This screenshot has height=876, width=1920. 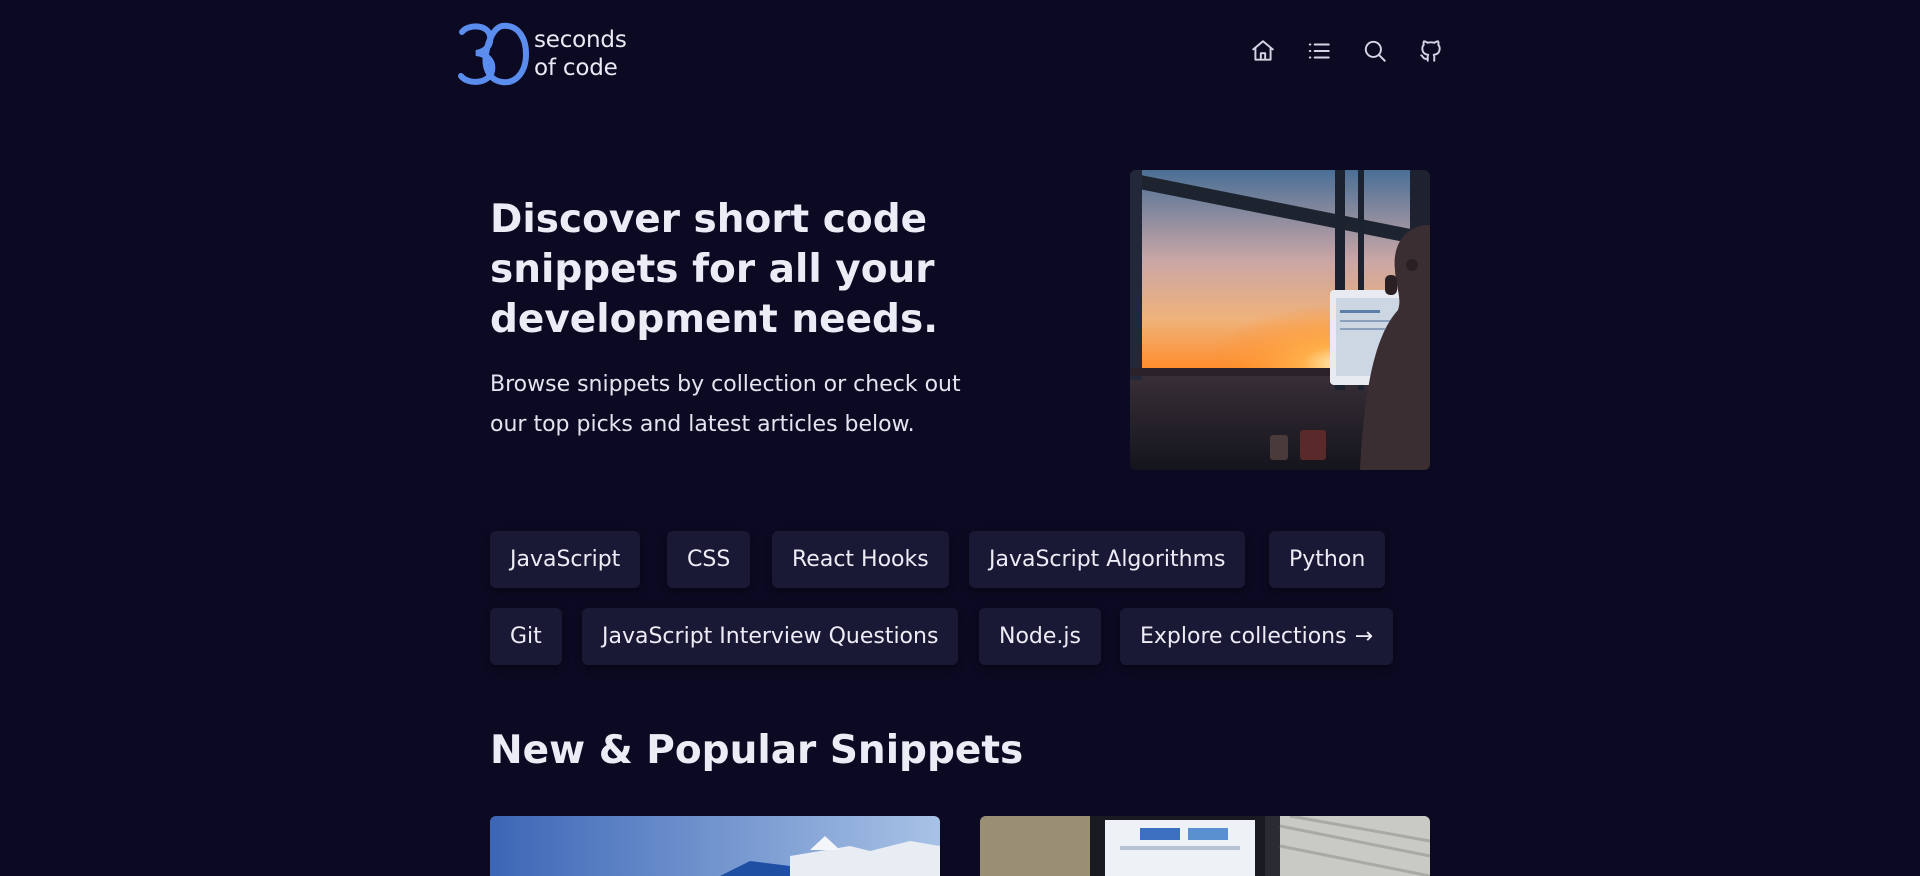 I want to click on chip-label: React Hooks, so click(x=860, y=559).